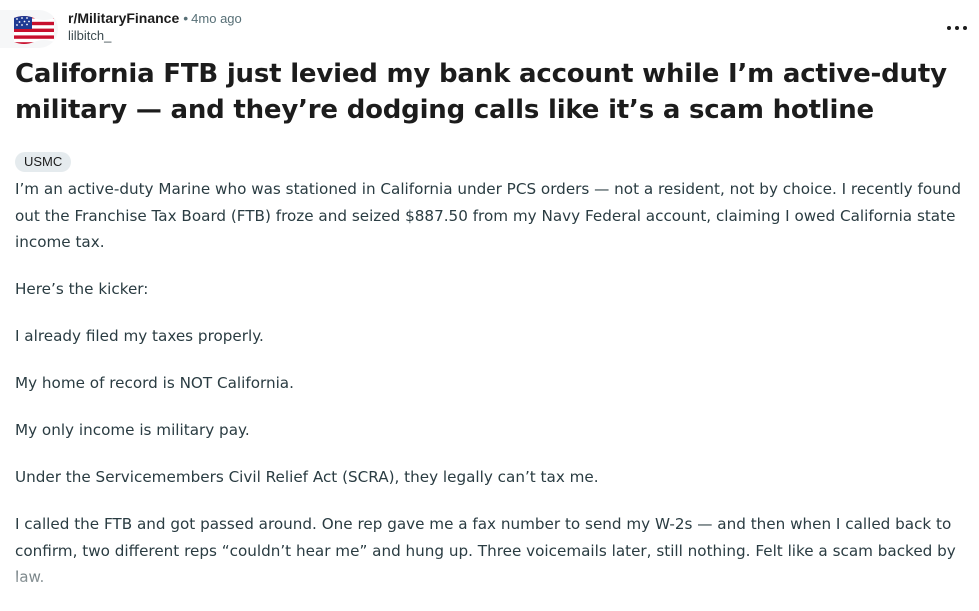 This screenshot has width=979, height=611. Describe the element at coordinates (132, 430) in the screenshot. I see `post-paragraph: My only income is military pay.` at that location.